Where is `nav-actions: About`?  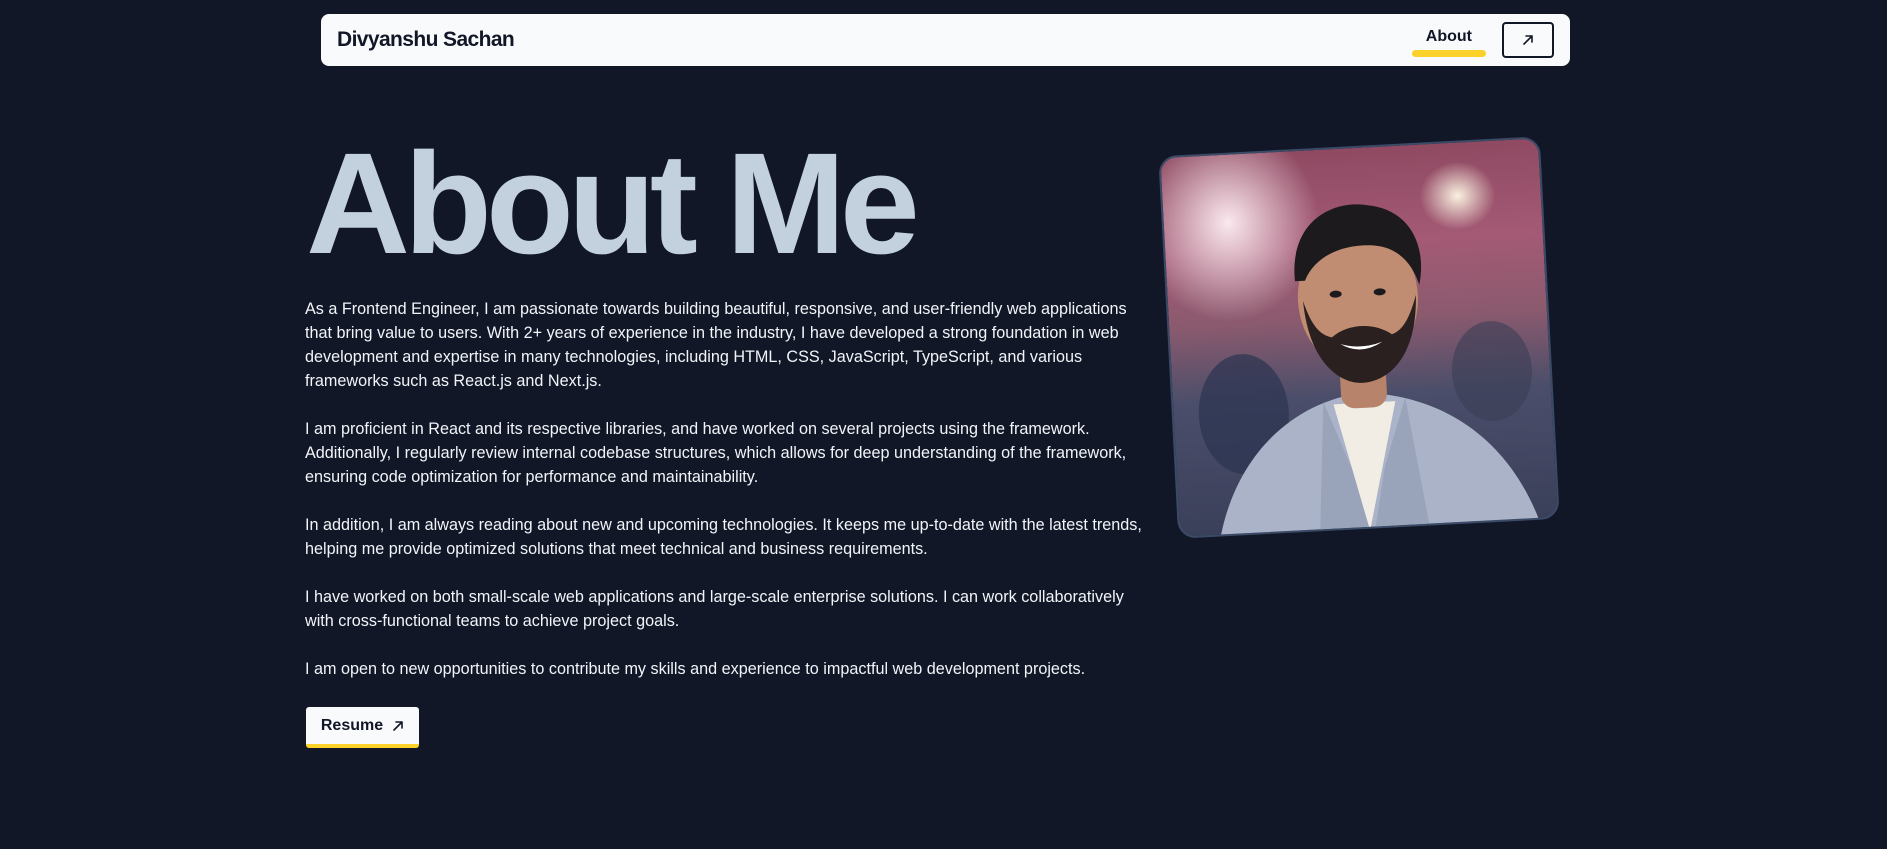
nav-actions: About is located at coordinates (1482, 40).